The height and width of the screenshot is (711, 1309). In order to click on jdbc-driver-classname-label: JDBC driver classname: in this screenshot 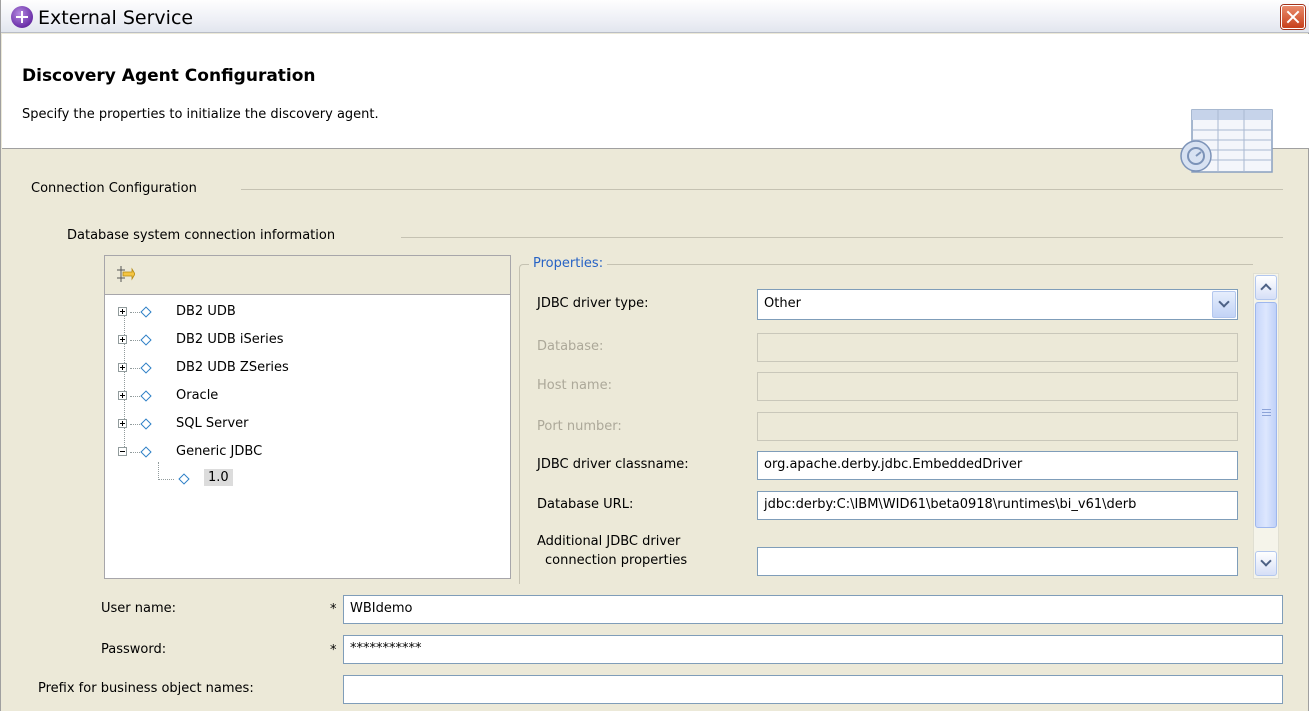, I will do `click(613, 464)`.